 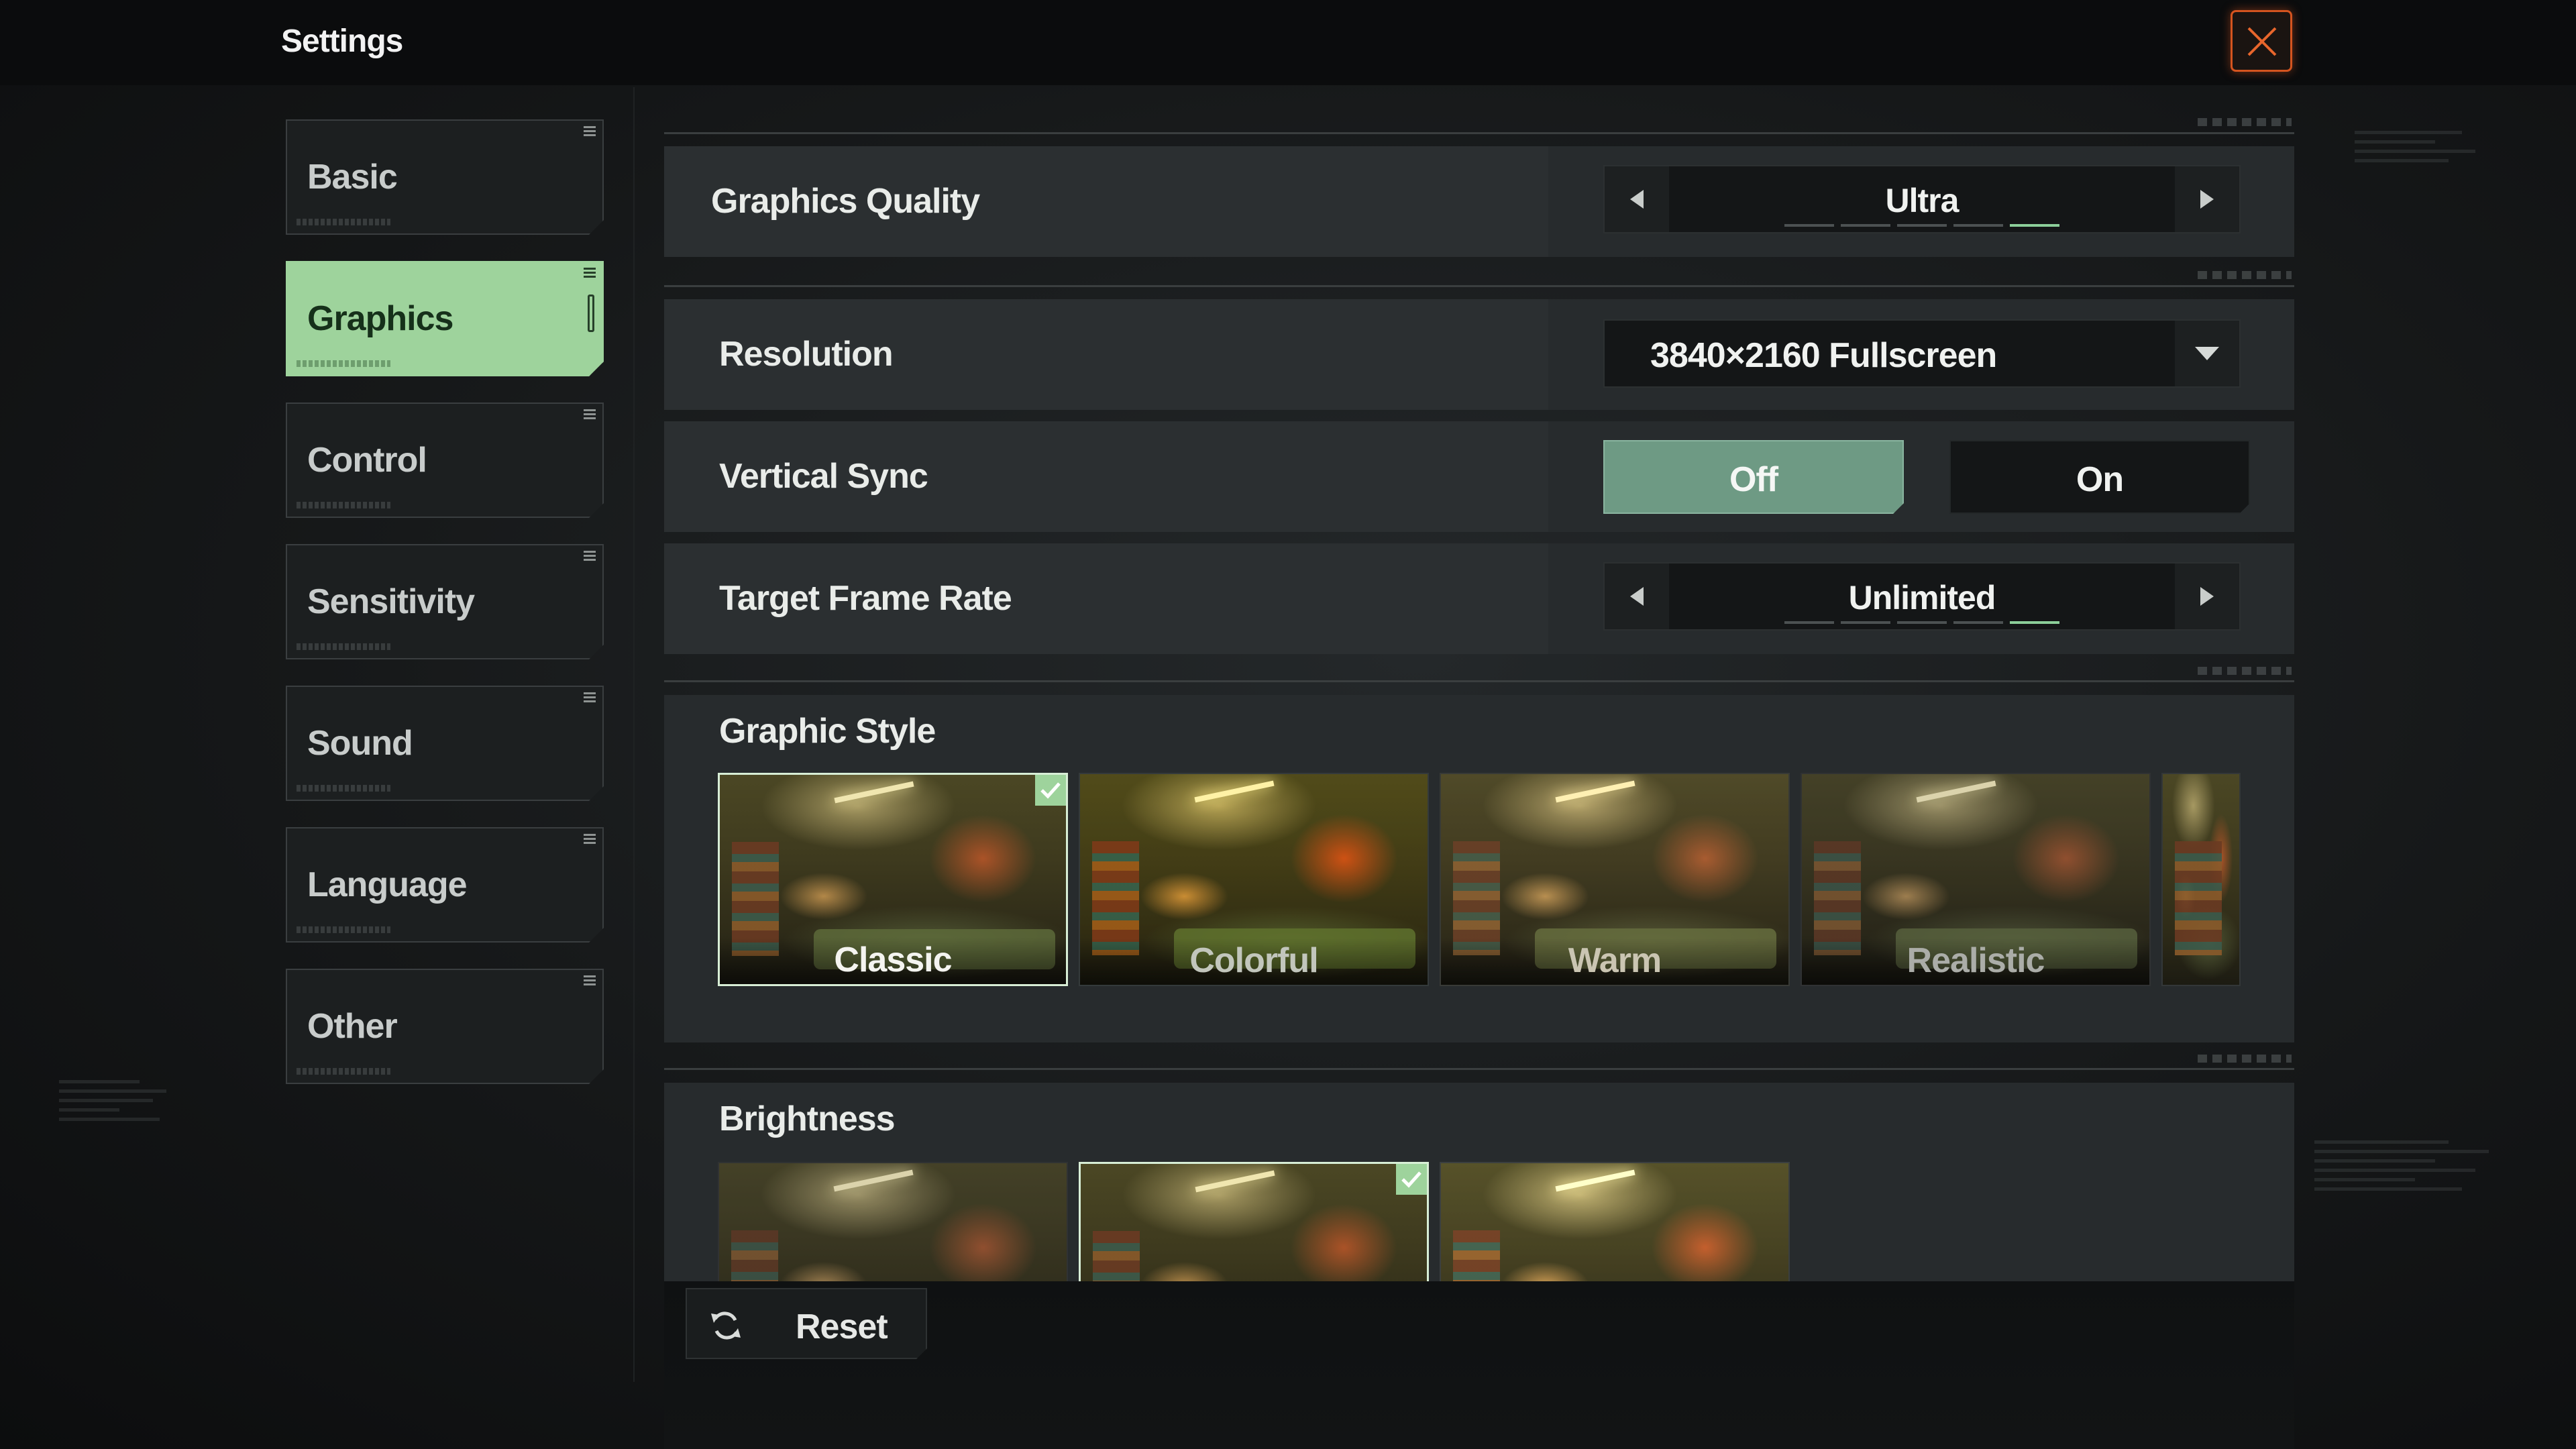 What do you see at coordinates (865, 598) in the screenshot?
I see `target-frame-rate-label: Target Frame Rate` at bounding box center [865, 598].